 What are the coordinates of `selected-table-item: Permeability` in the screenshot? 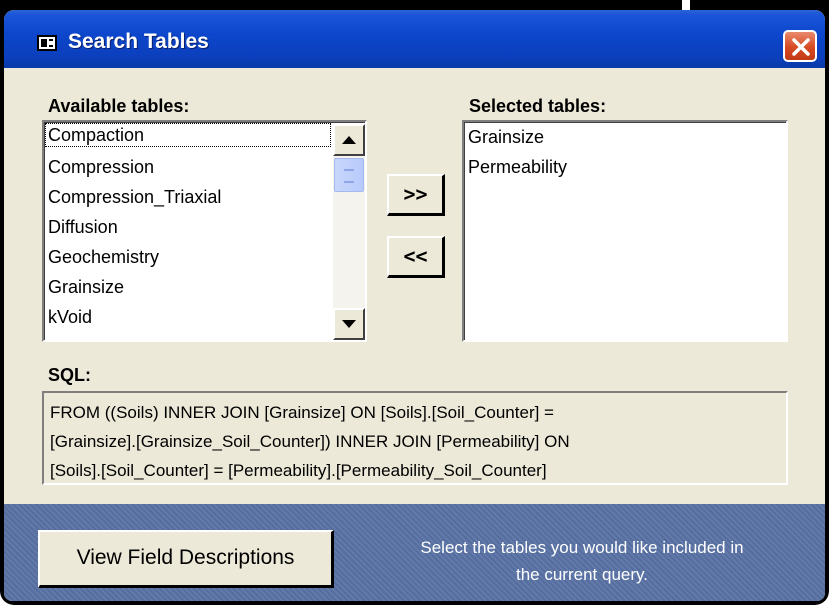 It's located at (625, 167).